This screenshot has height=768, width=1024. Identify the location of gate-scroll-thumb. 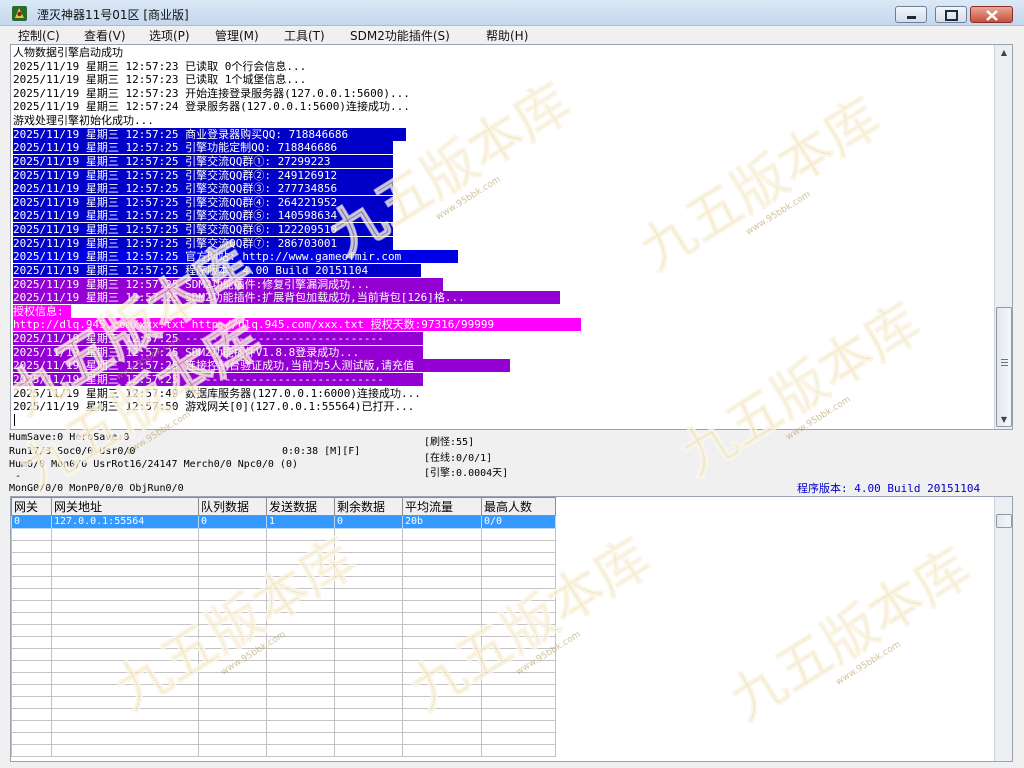
(1004, 521).